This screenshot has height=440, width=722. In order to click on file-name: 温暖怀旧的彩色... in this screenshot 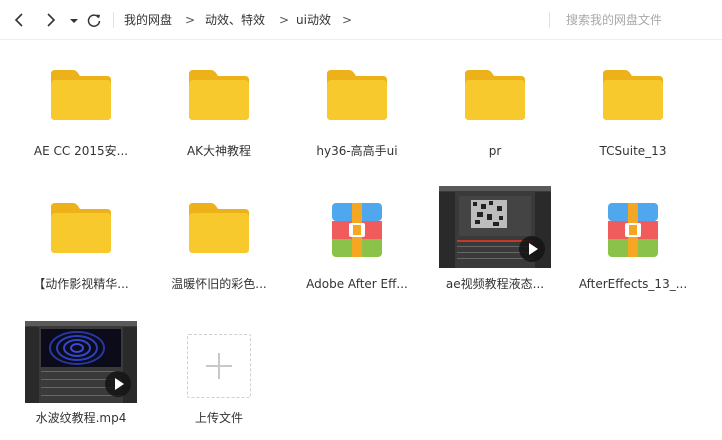, I will do `click(219, 284)`.